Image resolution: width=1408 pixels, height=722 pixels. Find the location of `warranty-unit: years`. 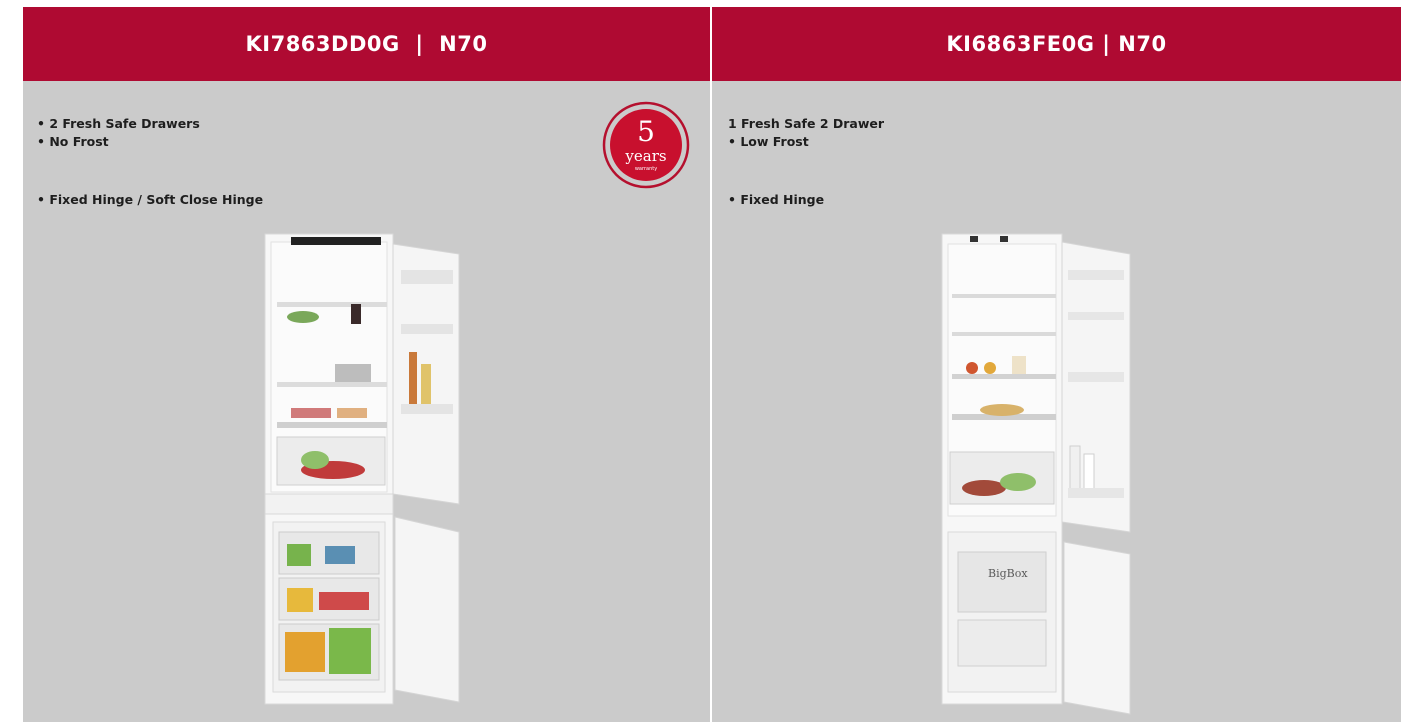

warranty-unit: years is located at coordinates (645, 156).